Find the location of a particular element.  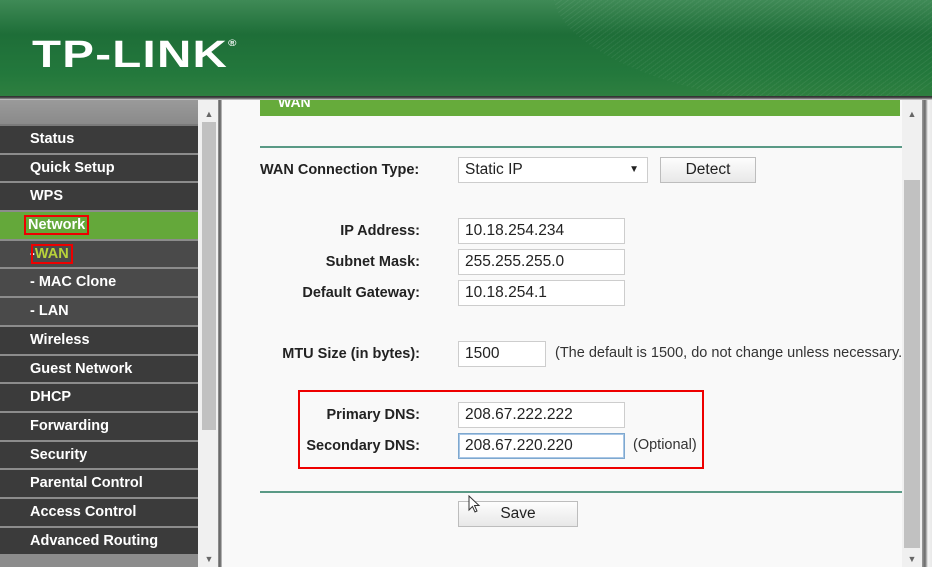

tp-link-logo: TP-LINK® is located at coordinates (135, 55).